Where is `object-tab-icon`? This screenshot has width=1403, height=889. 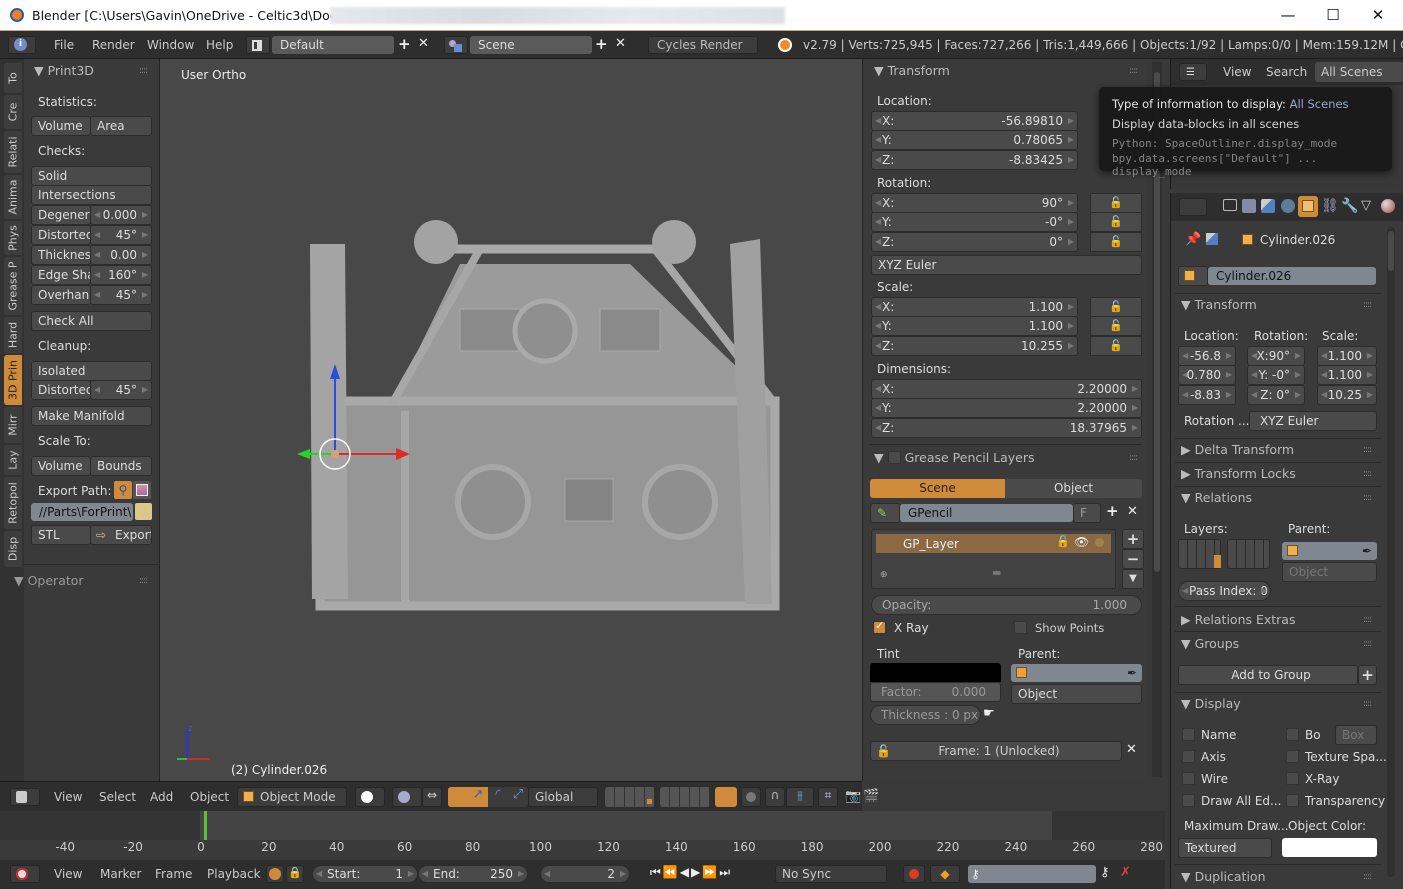 object-tab-icon is located at coordinates (1308, 206).